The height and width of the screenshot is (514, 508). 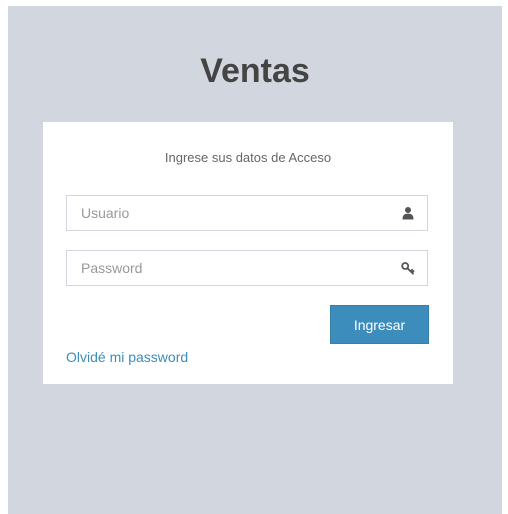 I want to click on forgot-password-link: Olvidé mi password, so click(x=127, y=357).